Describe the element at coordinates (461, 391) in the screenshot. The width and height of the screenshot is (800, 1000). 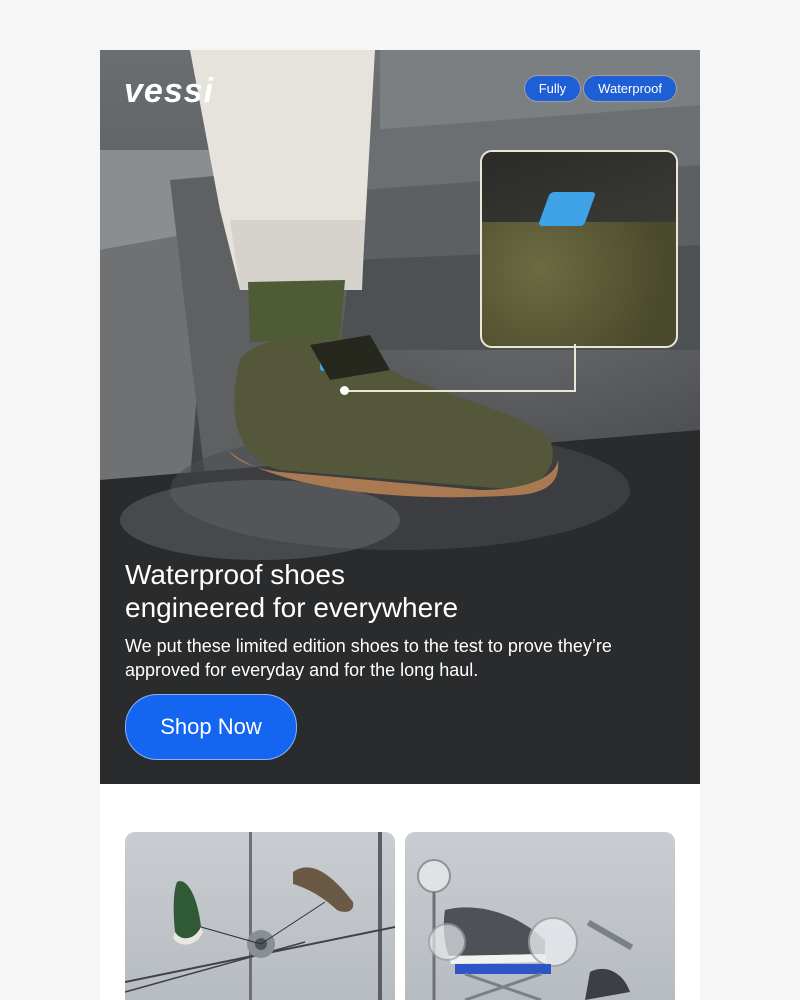
I see `callout-connector-horizontal` at that location.